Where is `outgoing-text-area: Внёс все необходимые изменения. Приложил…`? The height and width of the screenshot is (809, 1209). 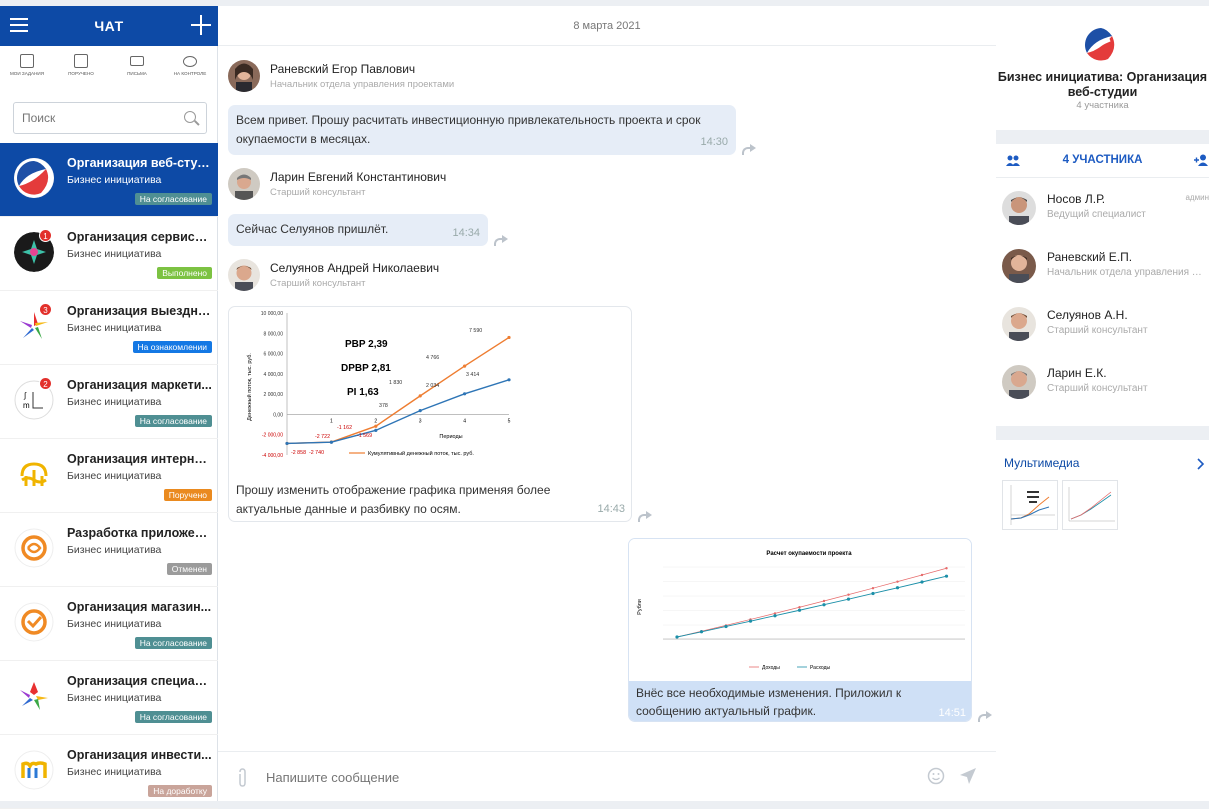
outgoing-text-area: Внёс все необходимые изменения. Приложил… is located at coordinates (800, 701).